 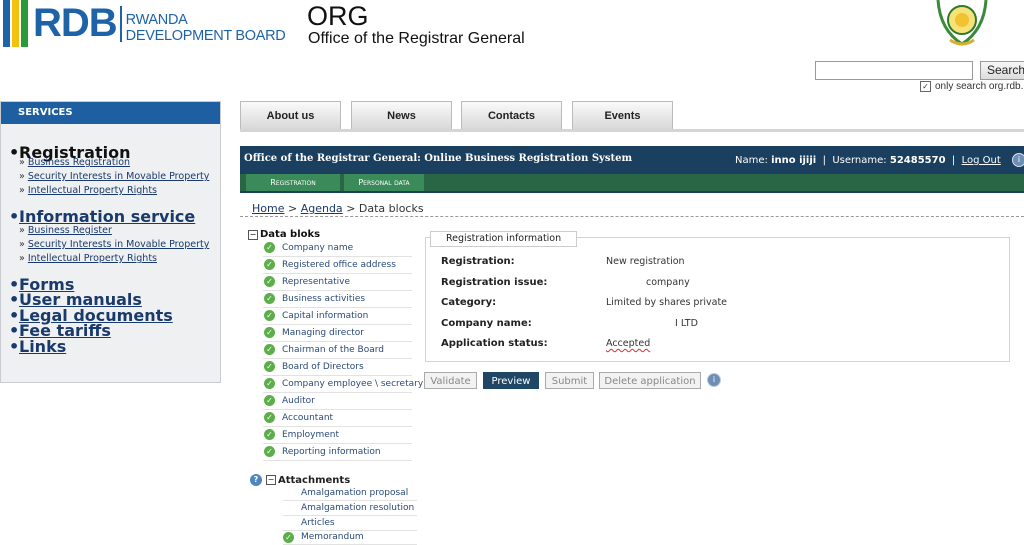 What do you see at coordinates (144, 24) in the screenshot?
I see `rdb-logo: RDB RWANDA DEVELOPMENT BOARD` at bounding box center [144, 24].